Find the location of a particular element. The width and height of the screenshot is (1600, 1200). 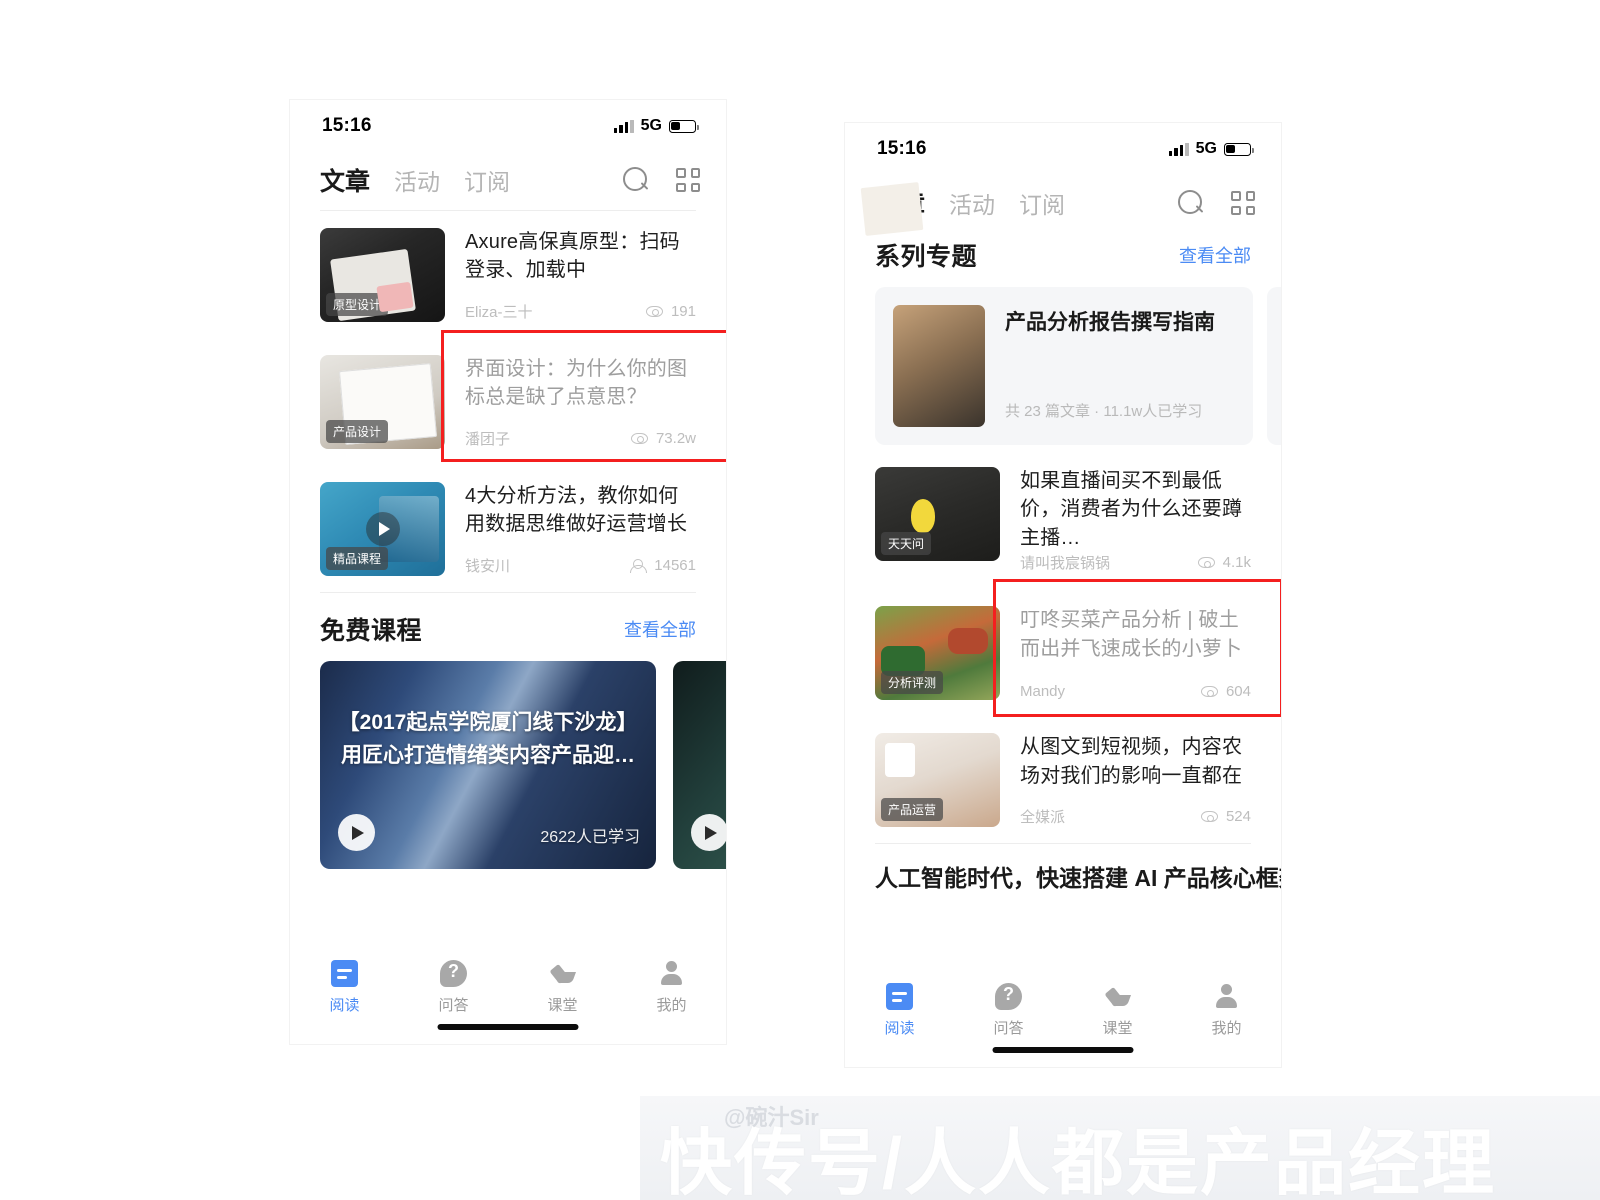

nav-icons is located at coordinates (1216, 203).